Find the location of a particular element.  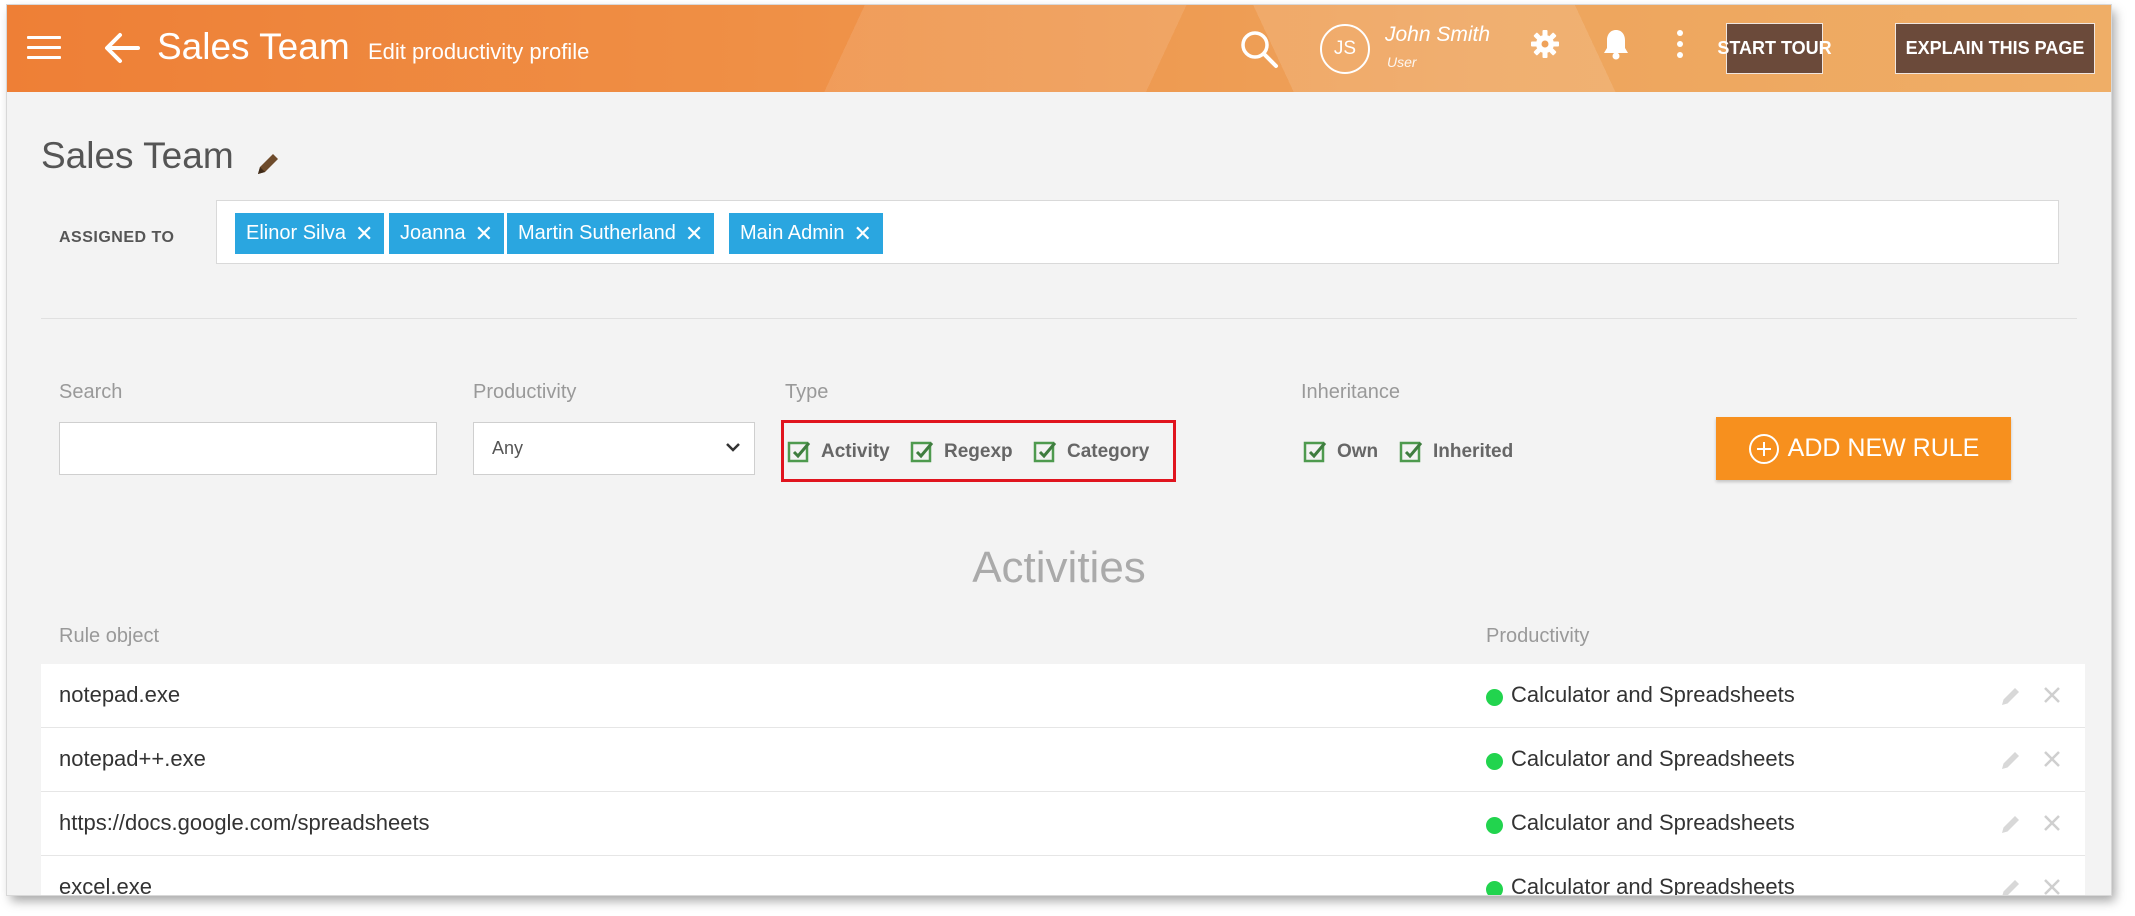

column-header-productivity: Productivity is located at coordinates (1537, 636).